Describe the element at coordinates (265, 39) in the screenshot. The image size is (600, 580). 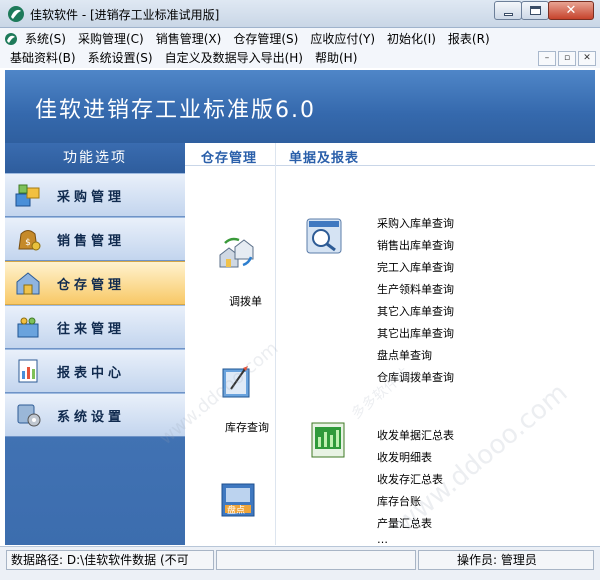
I see `menu-warehouse: 仓存管理(S)` at that location.